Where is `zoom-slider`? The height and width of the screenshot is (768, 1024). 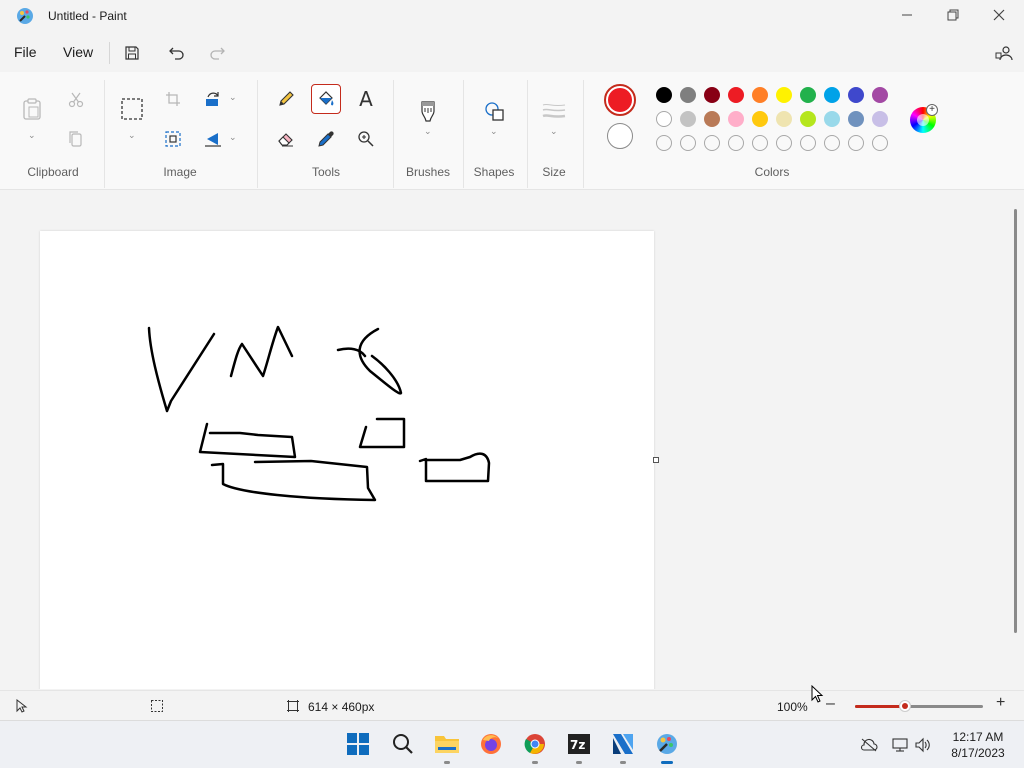 zoom-slider is located at coordinates (919, 706).